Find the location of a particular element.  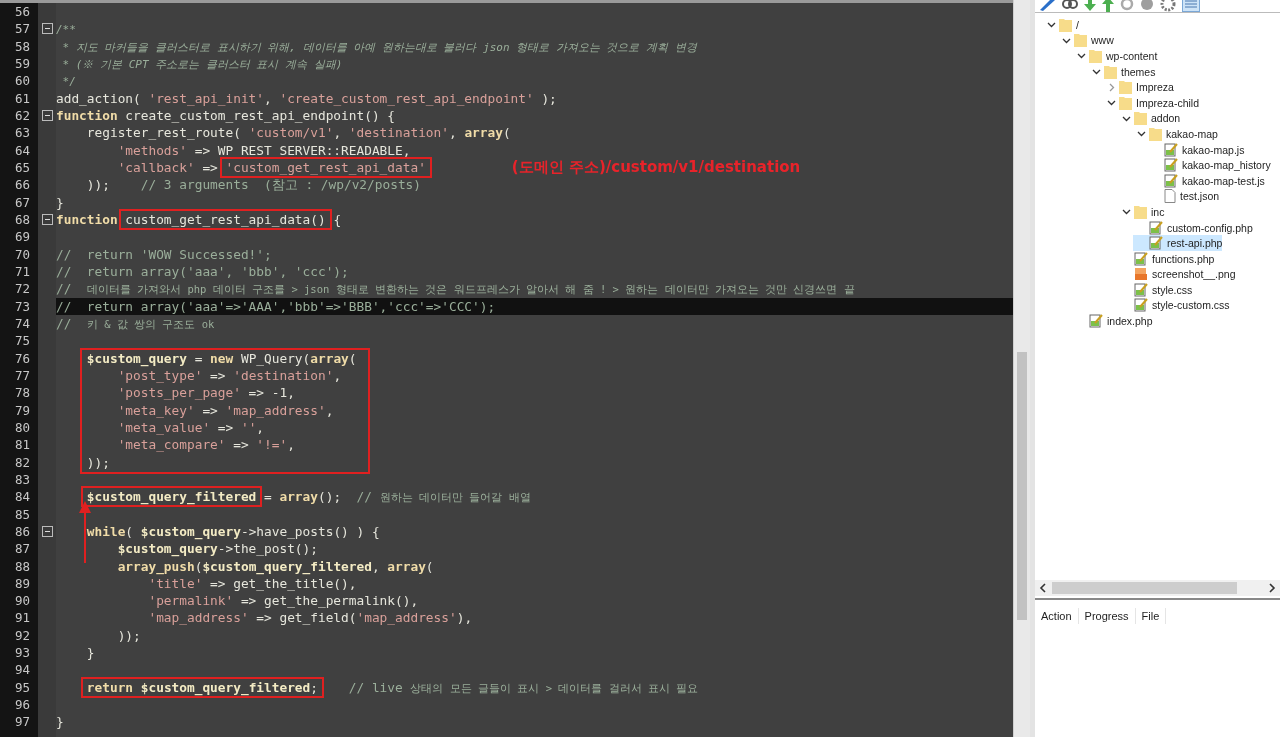

code-text: function is located at coordinates (87, 219).